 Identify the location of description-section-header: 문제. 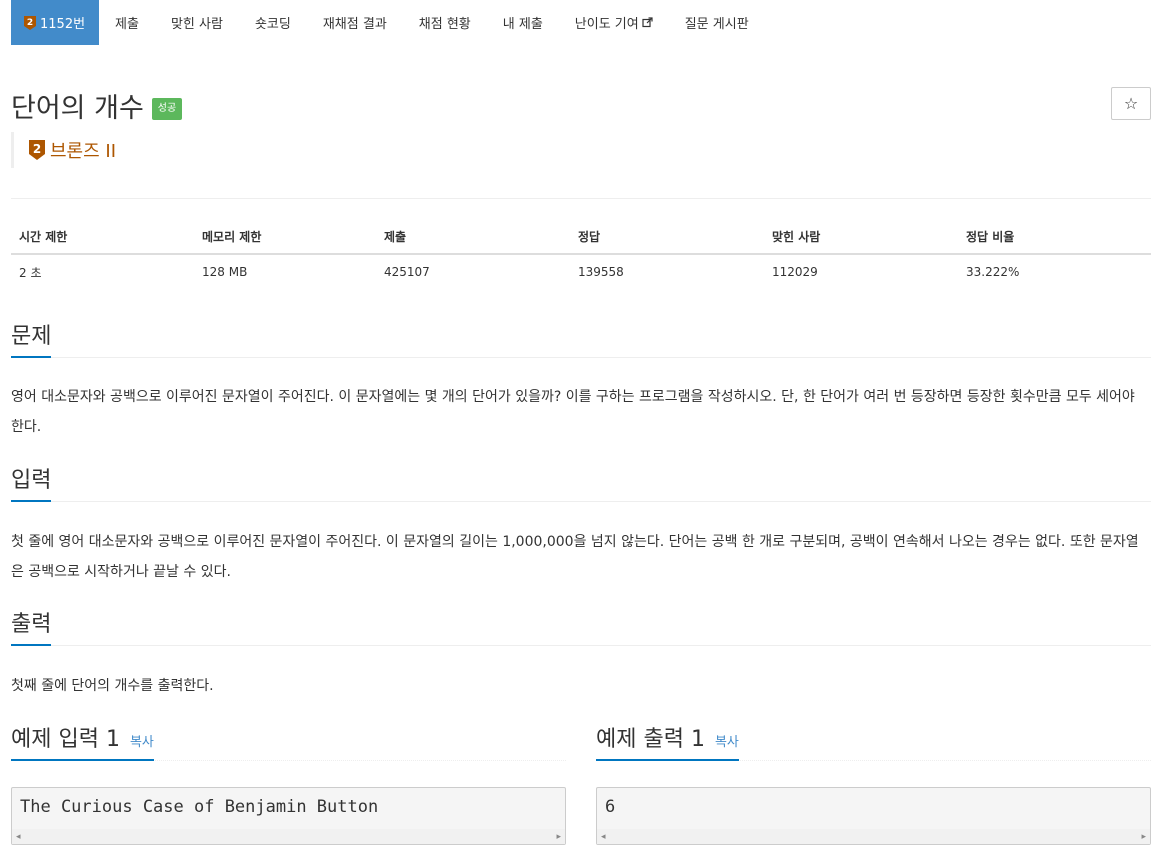
(581, 339).